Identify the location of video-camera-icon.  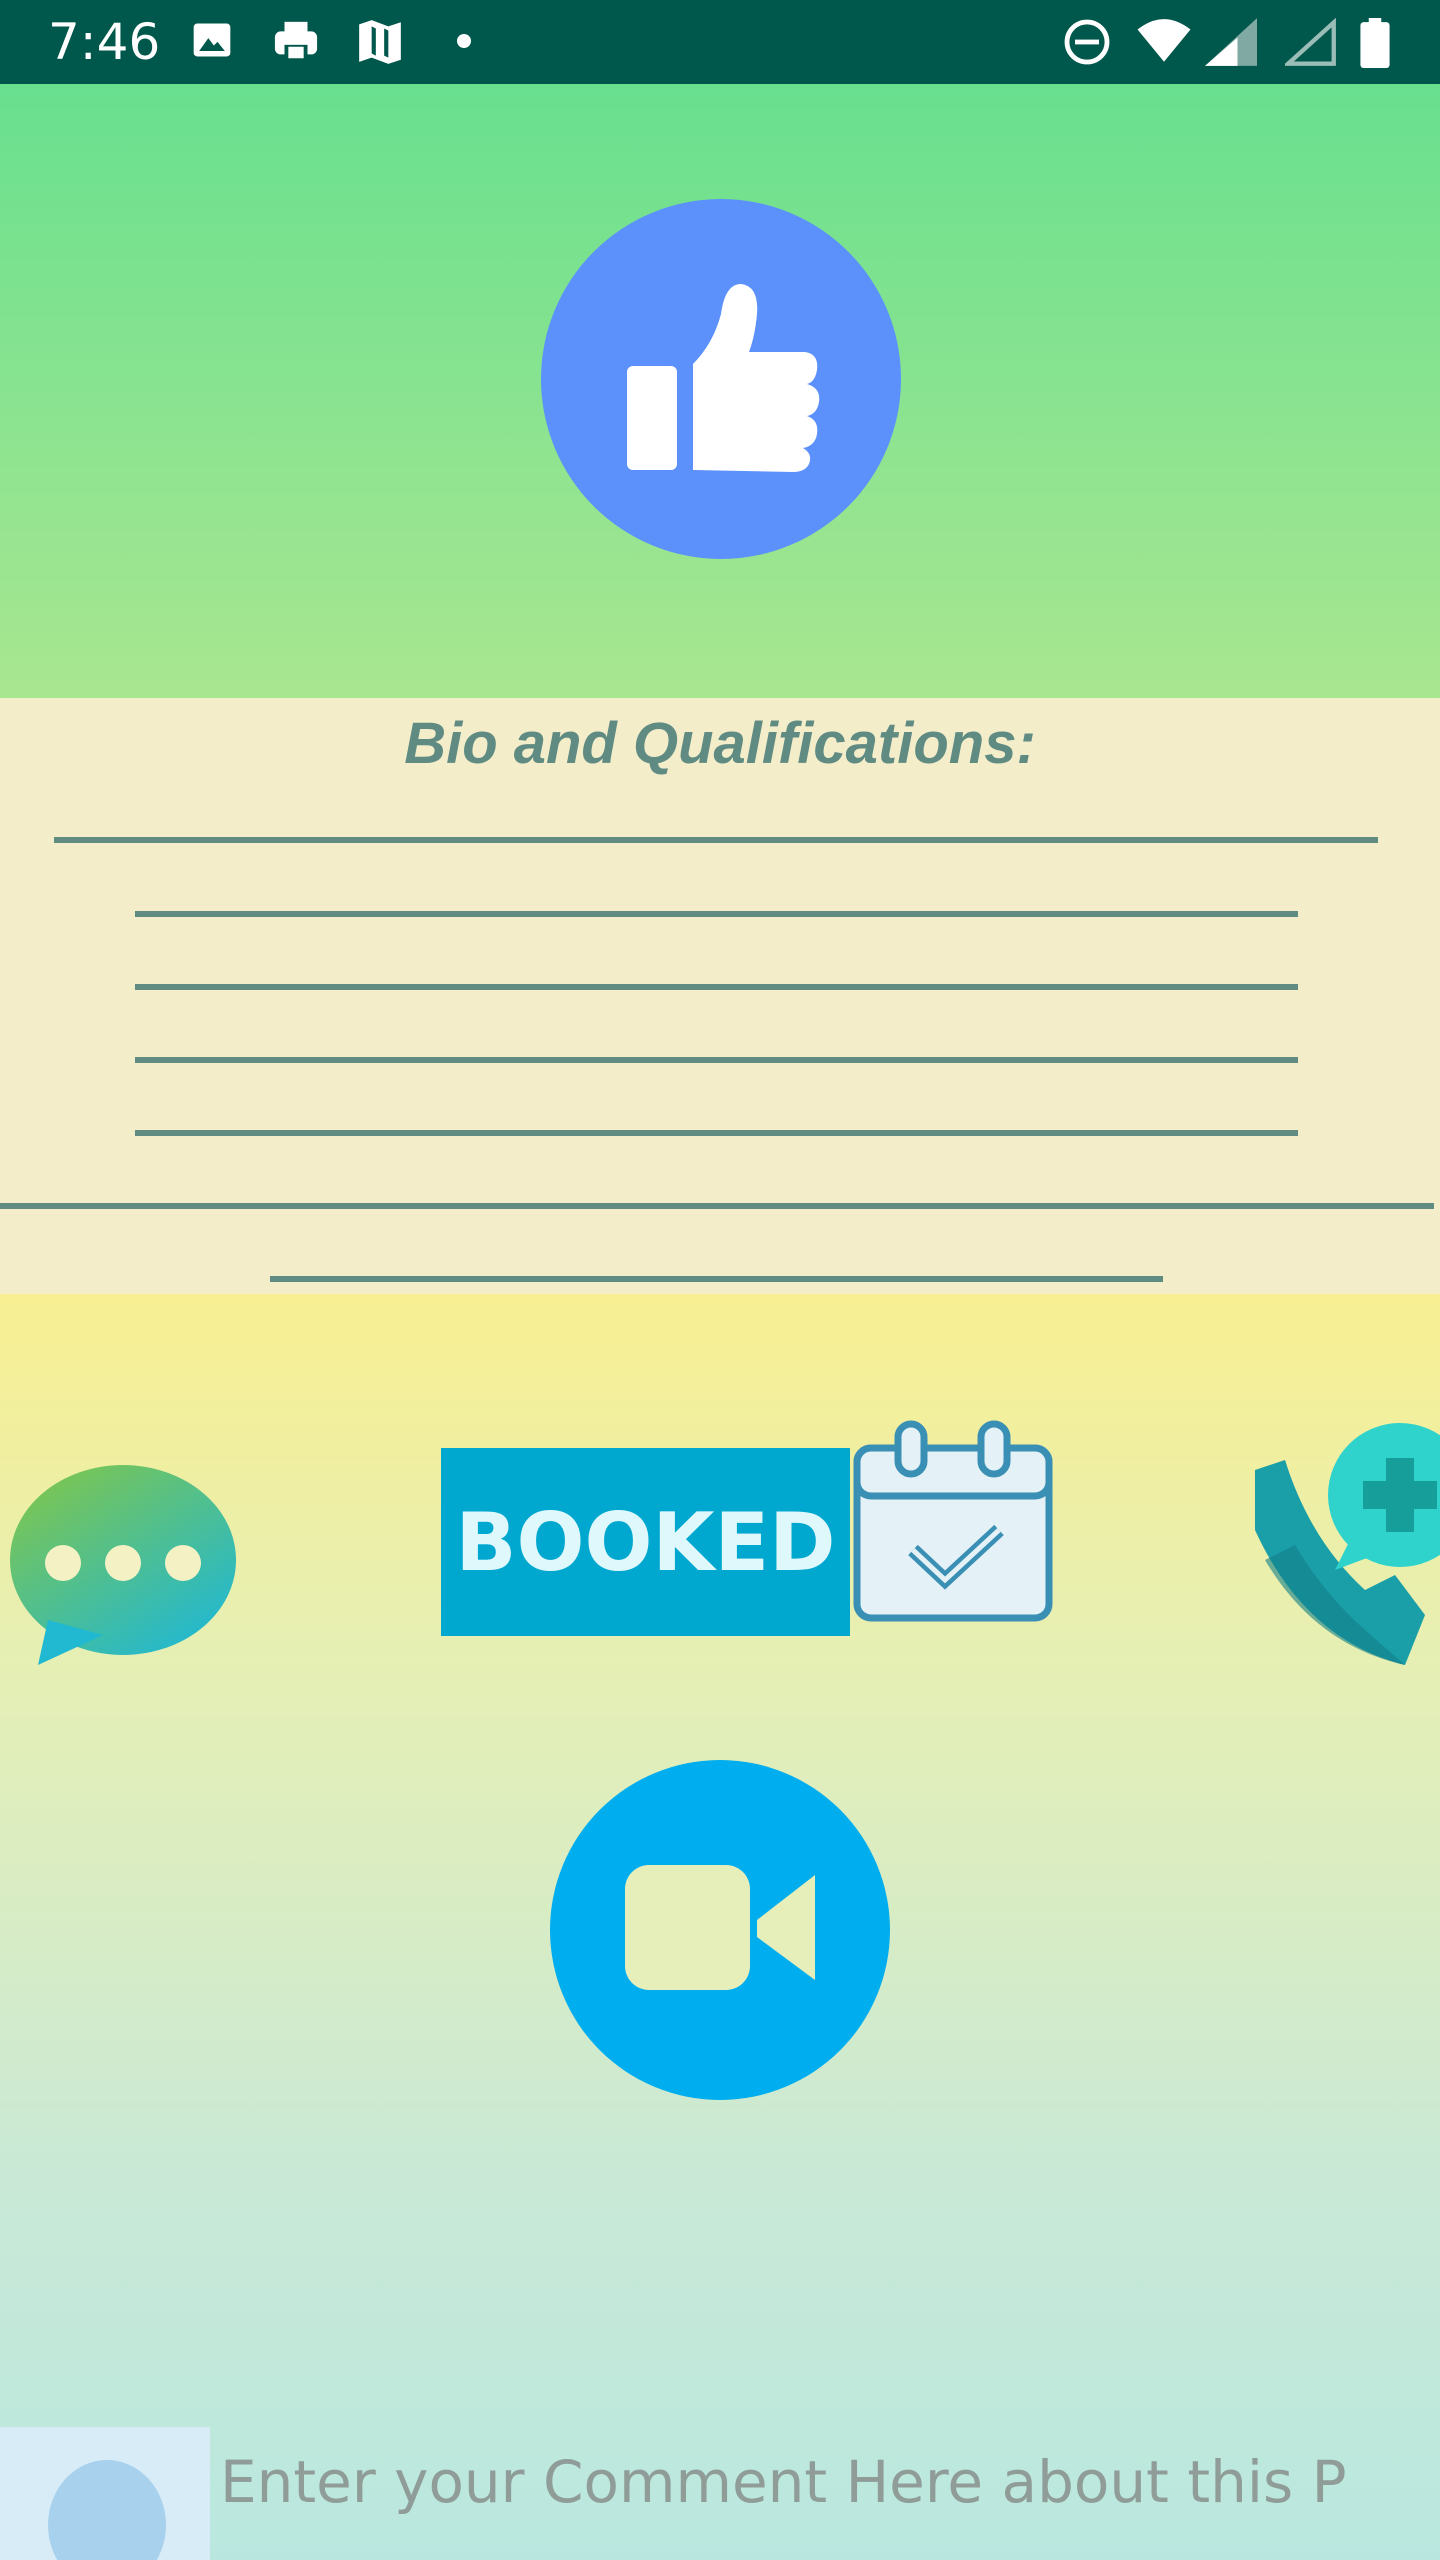
(720, 1927).